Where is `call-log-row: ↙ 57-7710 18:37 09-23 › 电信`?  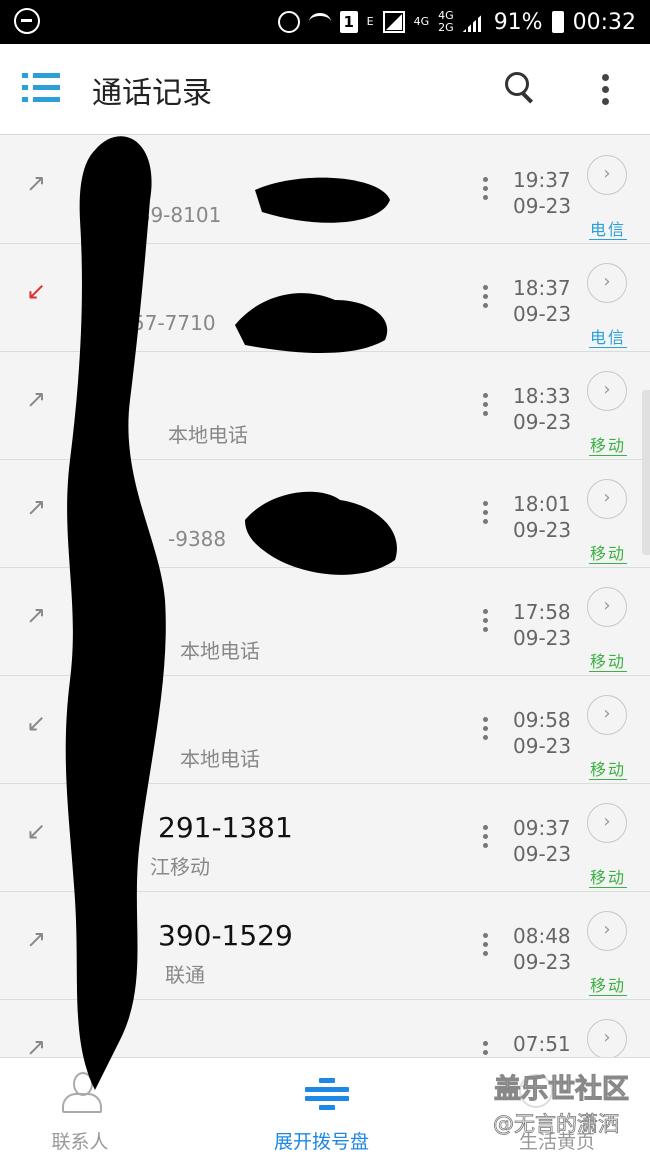
call-log-row: ↙ 57-7710 18:37 09-23 › 电信 is located at coordinates (325, 297).